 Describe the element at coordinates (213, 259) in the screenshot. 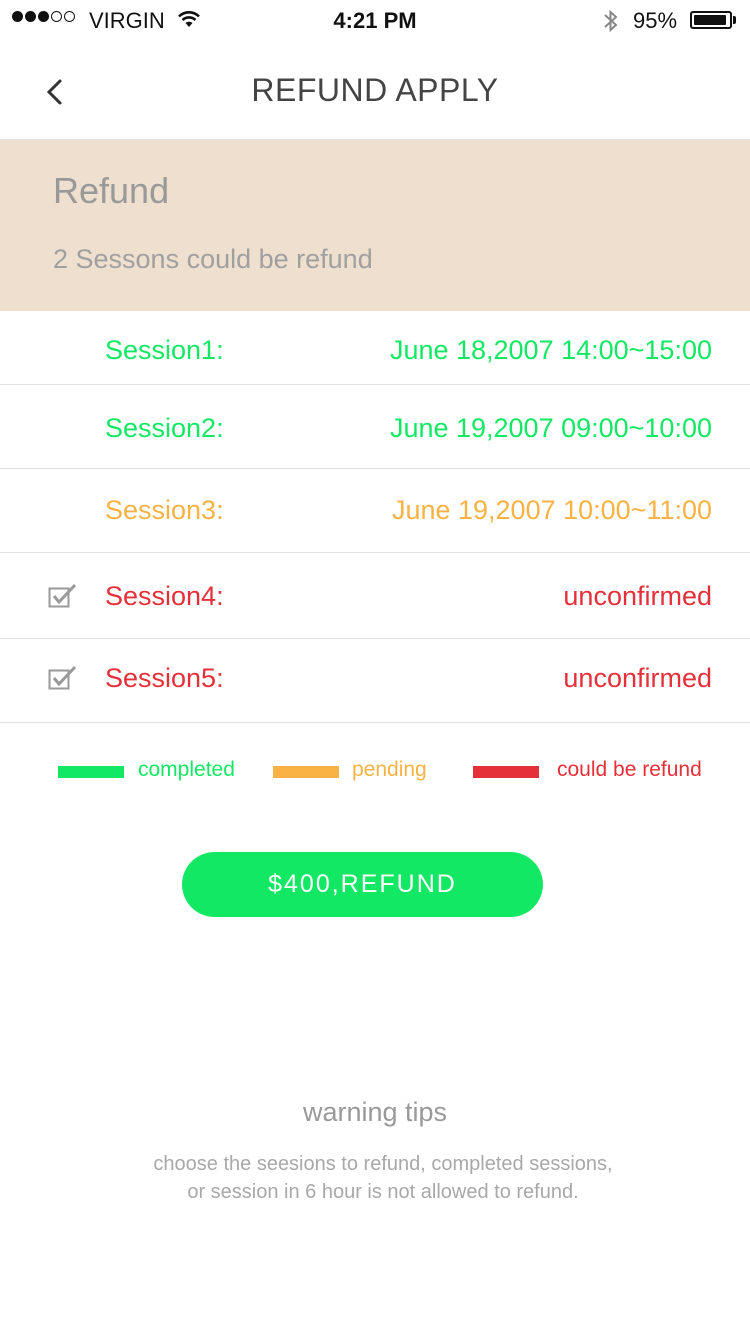

I see `refund-subtitle: 2 Sessons could be refund` at that location.